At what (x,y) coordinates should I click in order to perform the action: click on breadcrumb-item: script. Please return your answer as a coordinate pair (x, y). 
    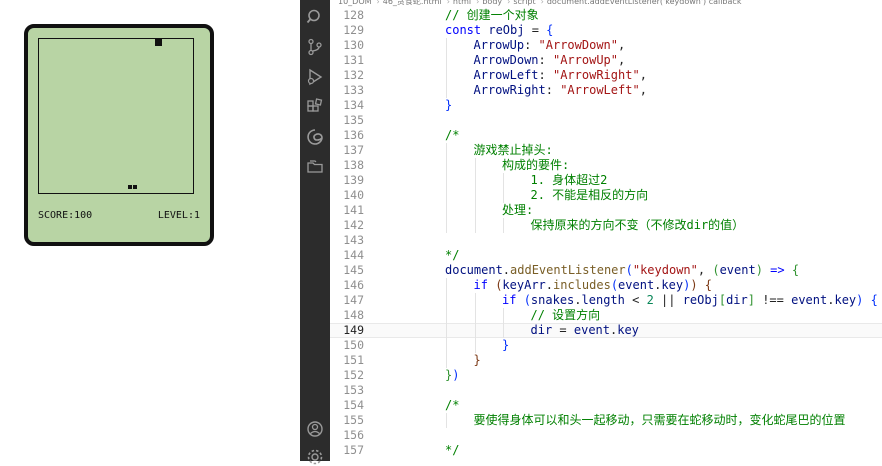
    Looking at the image, I should click on (524, 3).